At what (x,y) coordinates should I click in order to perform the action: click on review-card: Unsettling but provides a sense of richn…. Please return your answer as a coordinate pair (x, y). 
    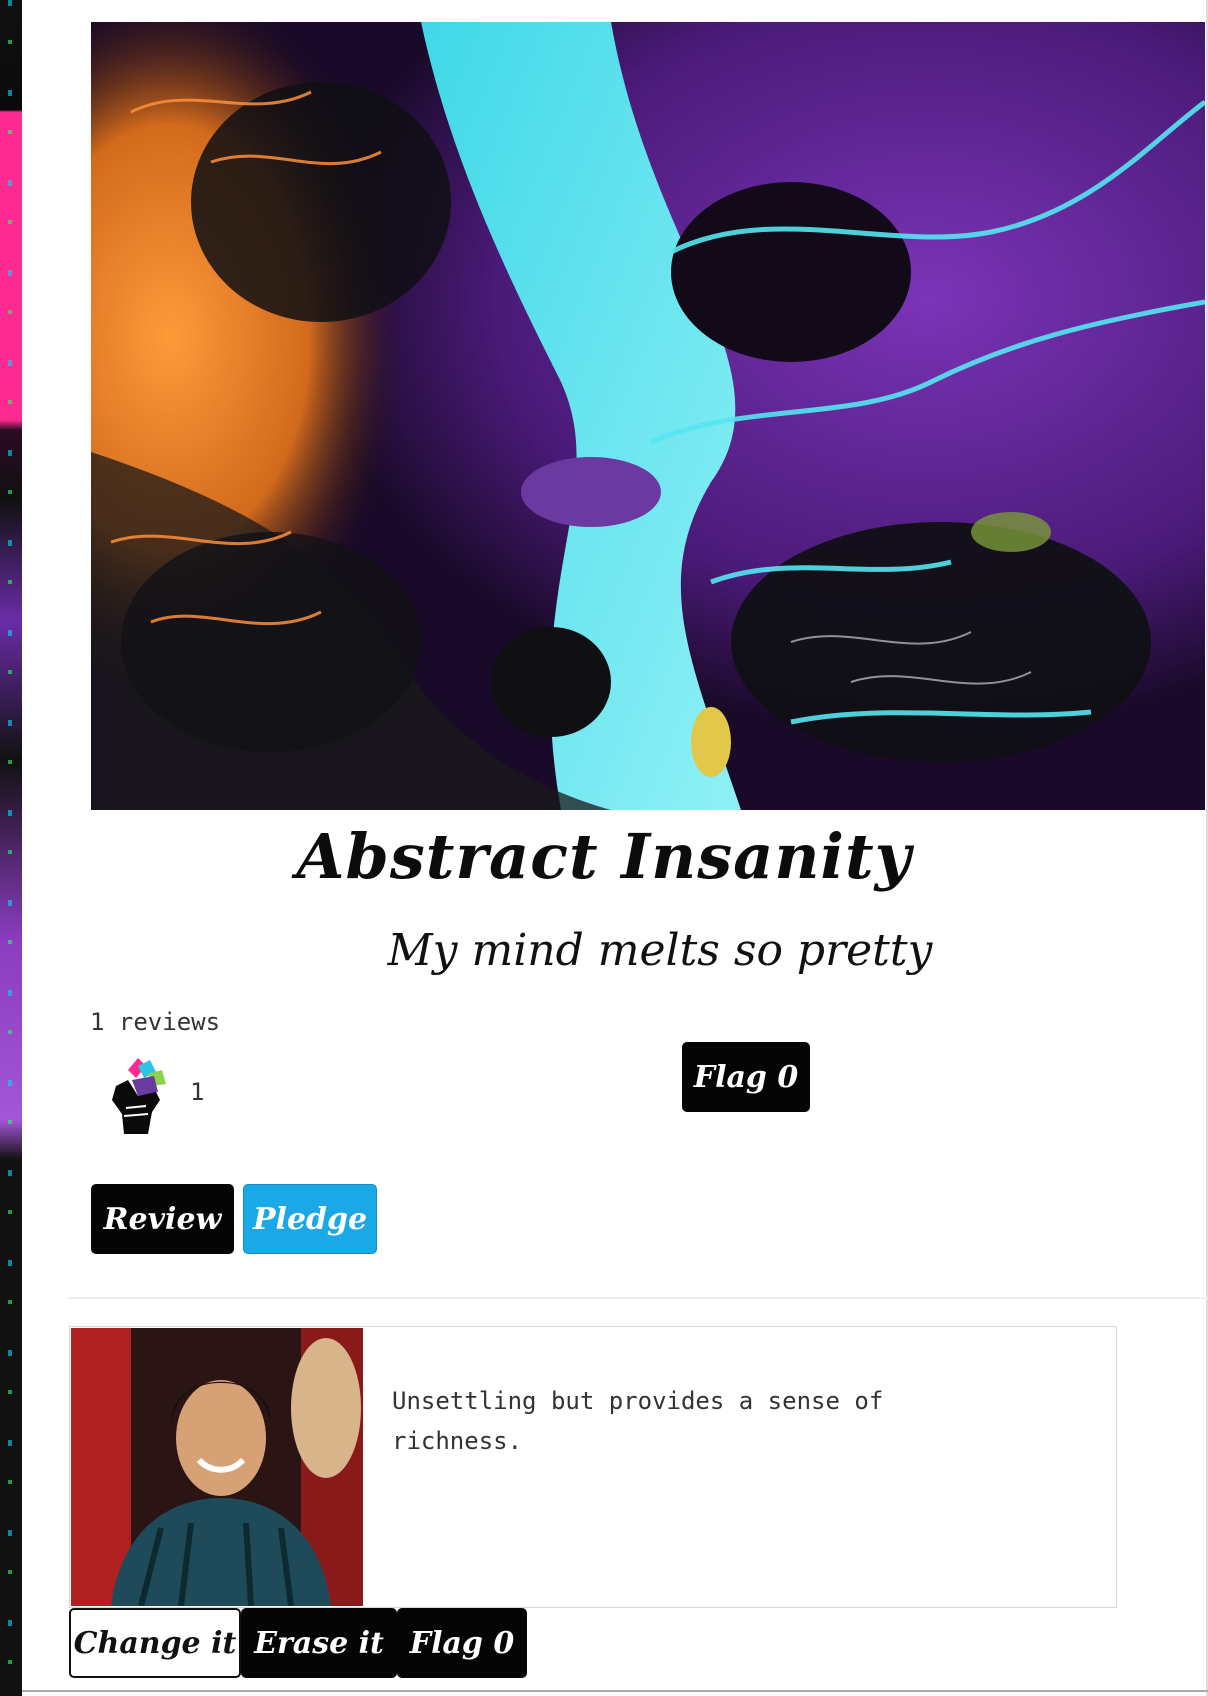
    Looking at the image, I should click on (593, 1467).